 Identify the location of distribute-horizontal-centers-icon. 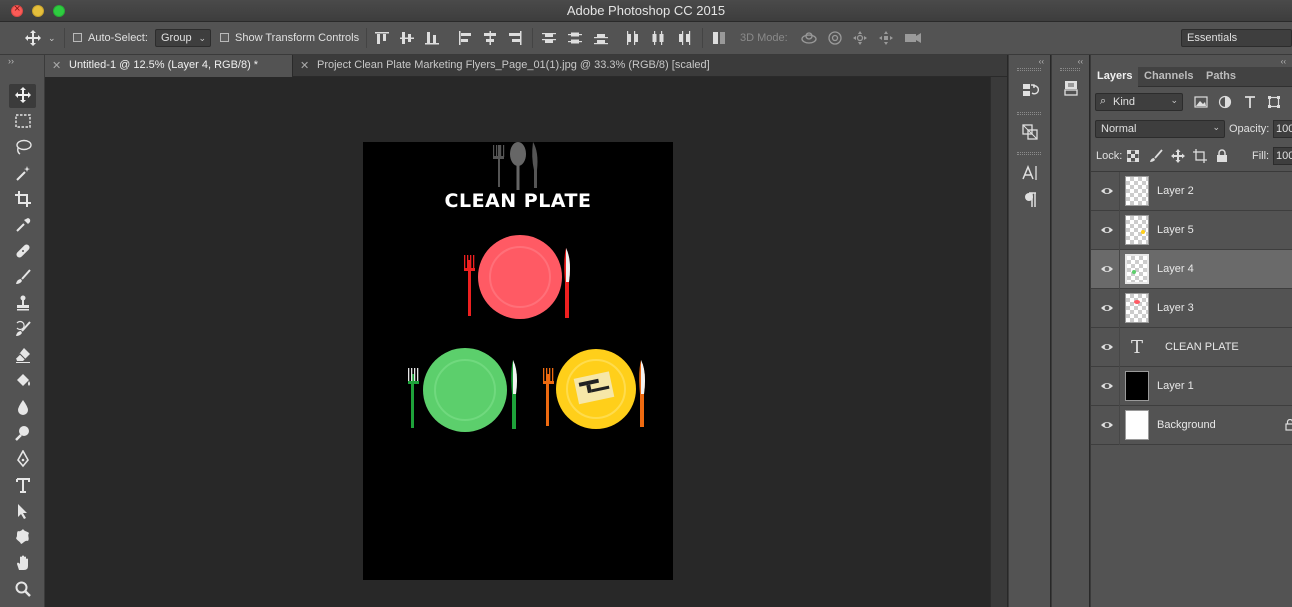
(658, 38).